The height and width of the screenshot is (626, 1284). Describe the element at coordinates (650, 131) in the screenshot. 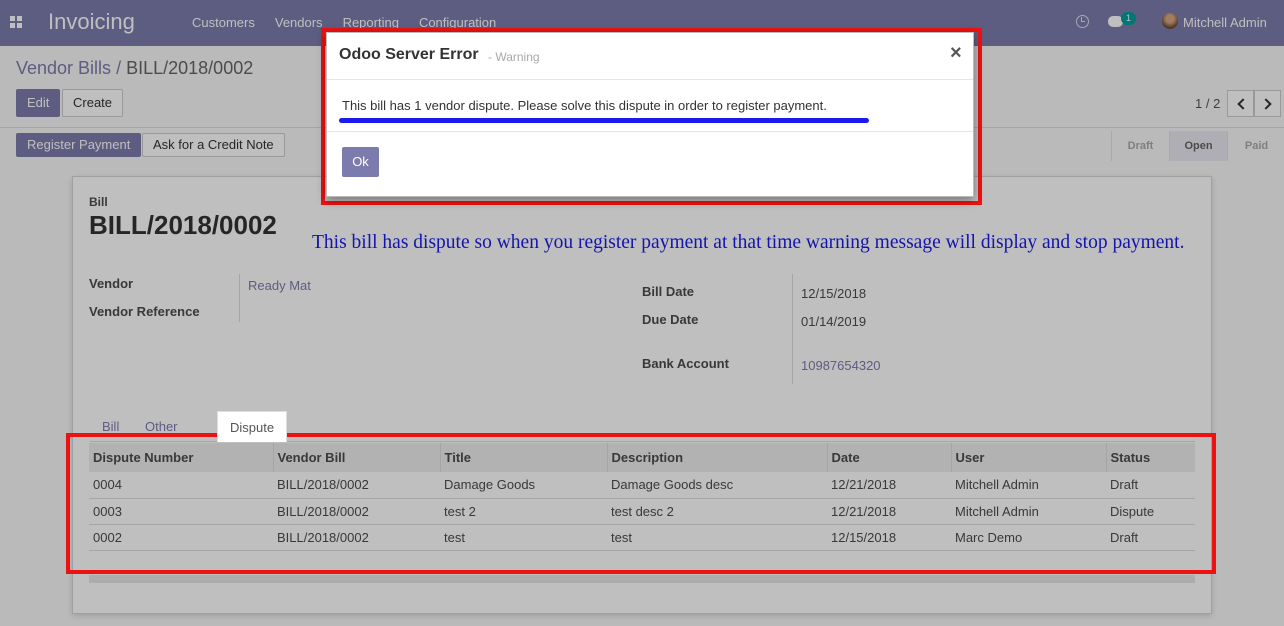

I see `dialog-footer-divider` at that location.